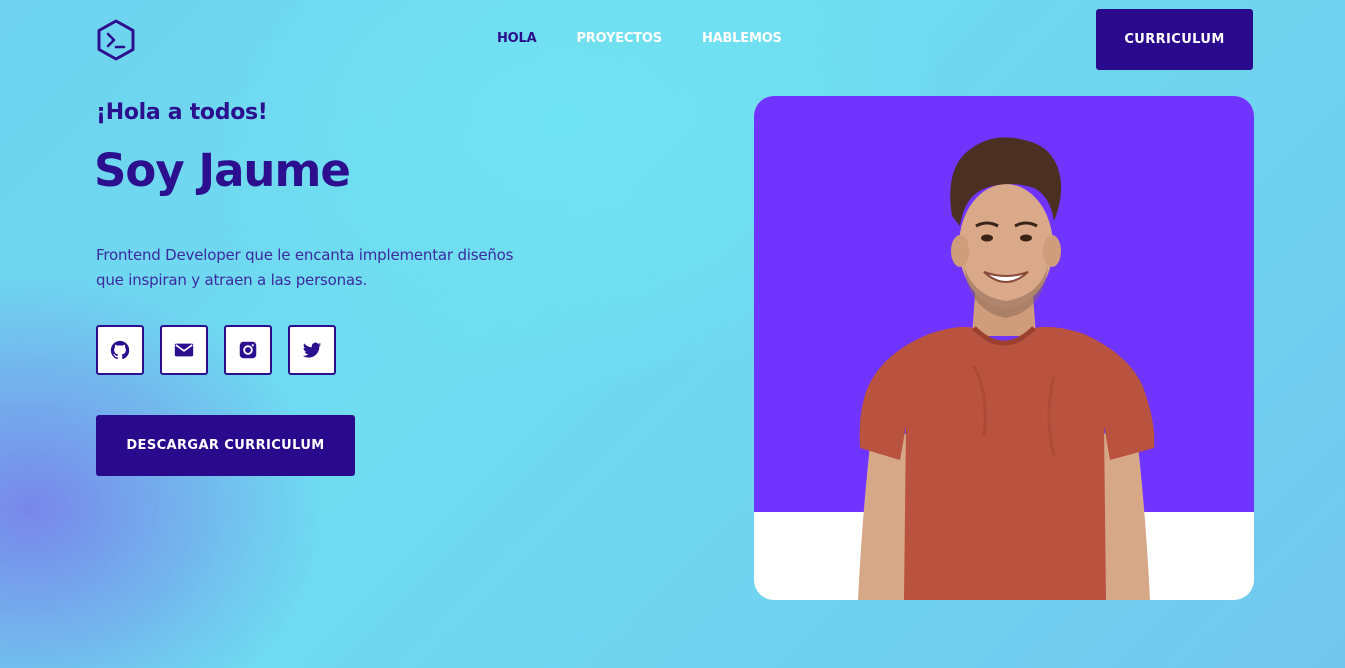 This screenshot has height=668, width=1345. What do you see at coordinates (742, 38) in the screenshot?
I see `nav-link-hablemos: HABLEMOS` at bounding box center [742, 38].